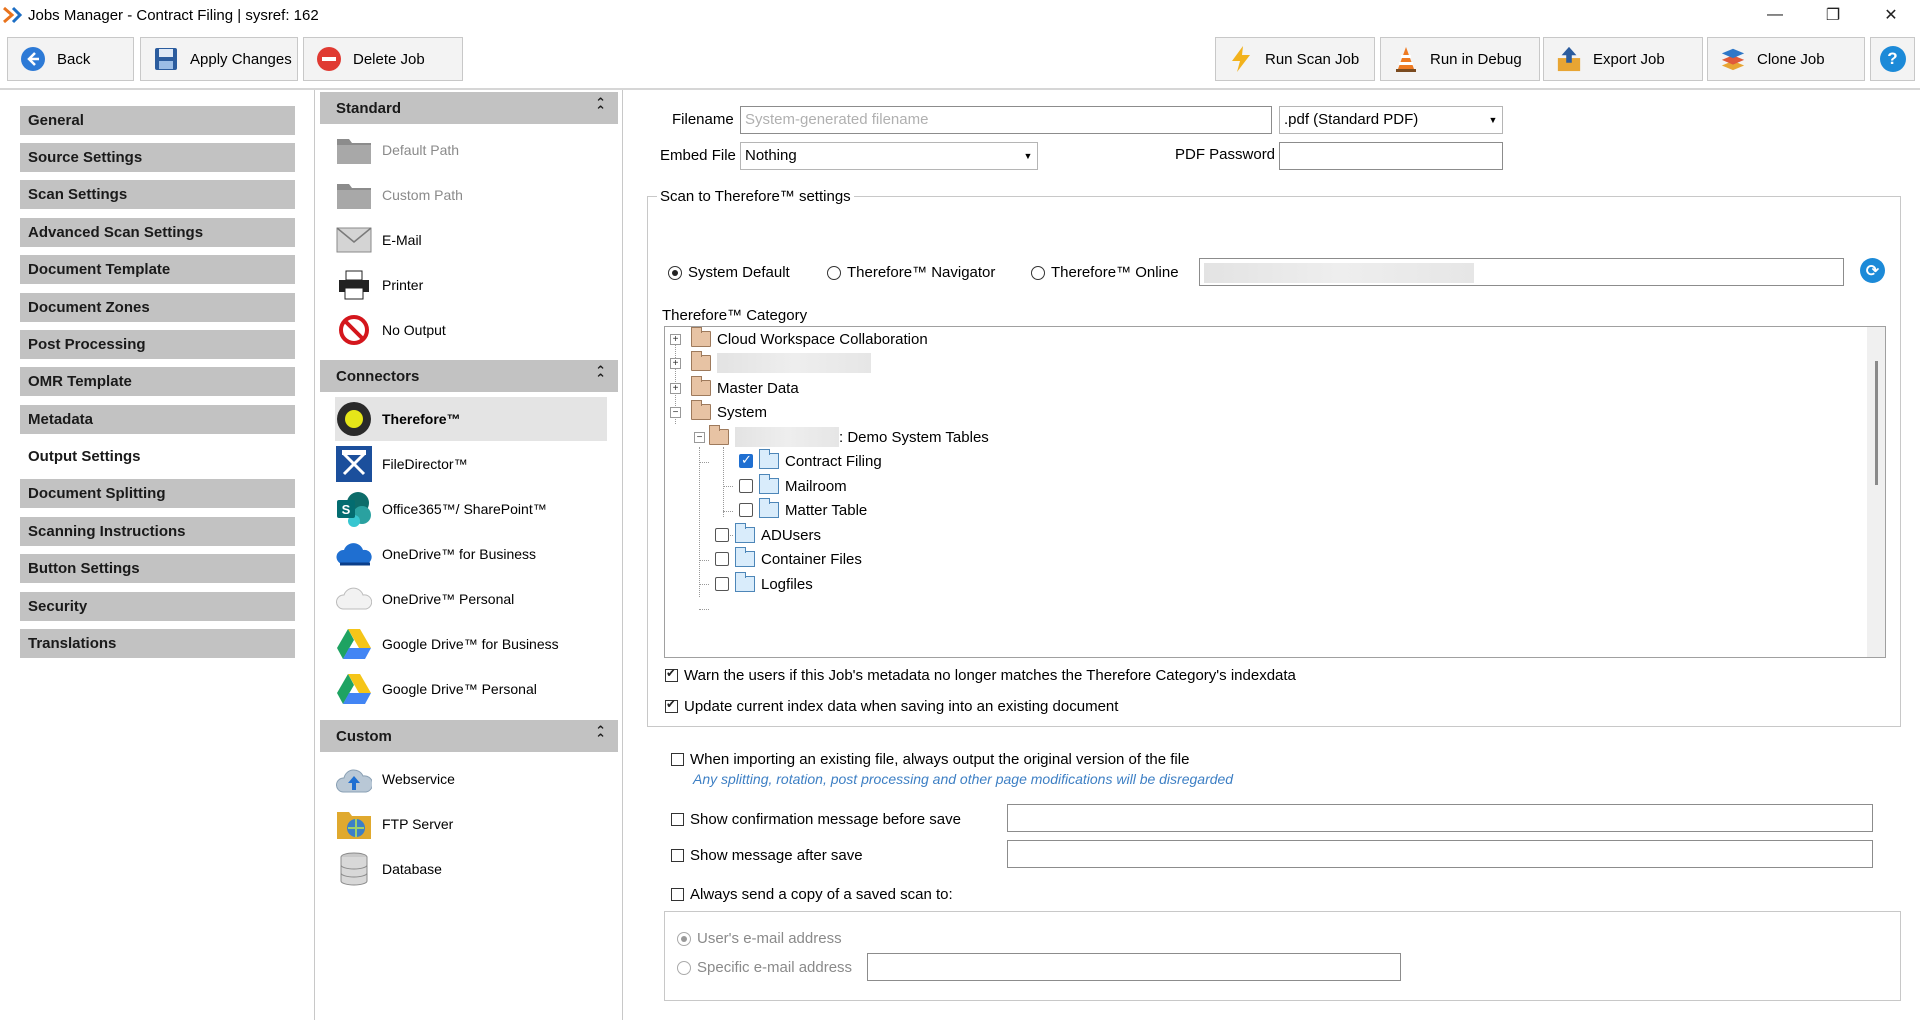  I want to click on embed-file-select: Nothing ▼, so click(889, 156).